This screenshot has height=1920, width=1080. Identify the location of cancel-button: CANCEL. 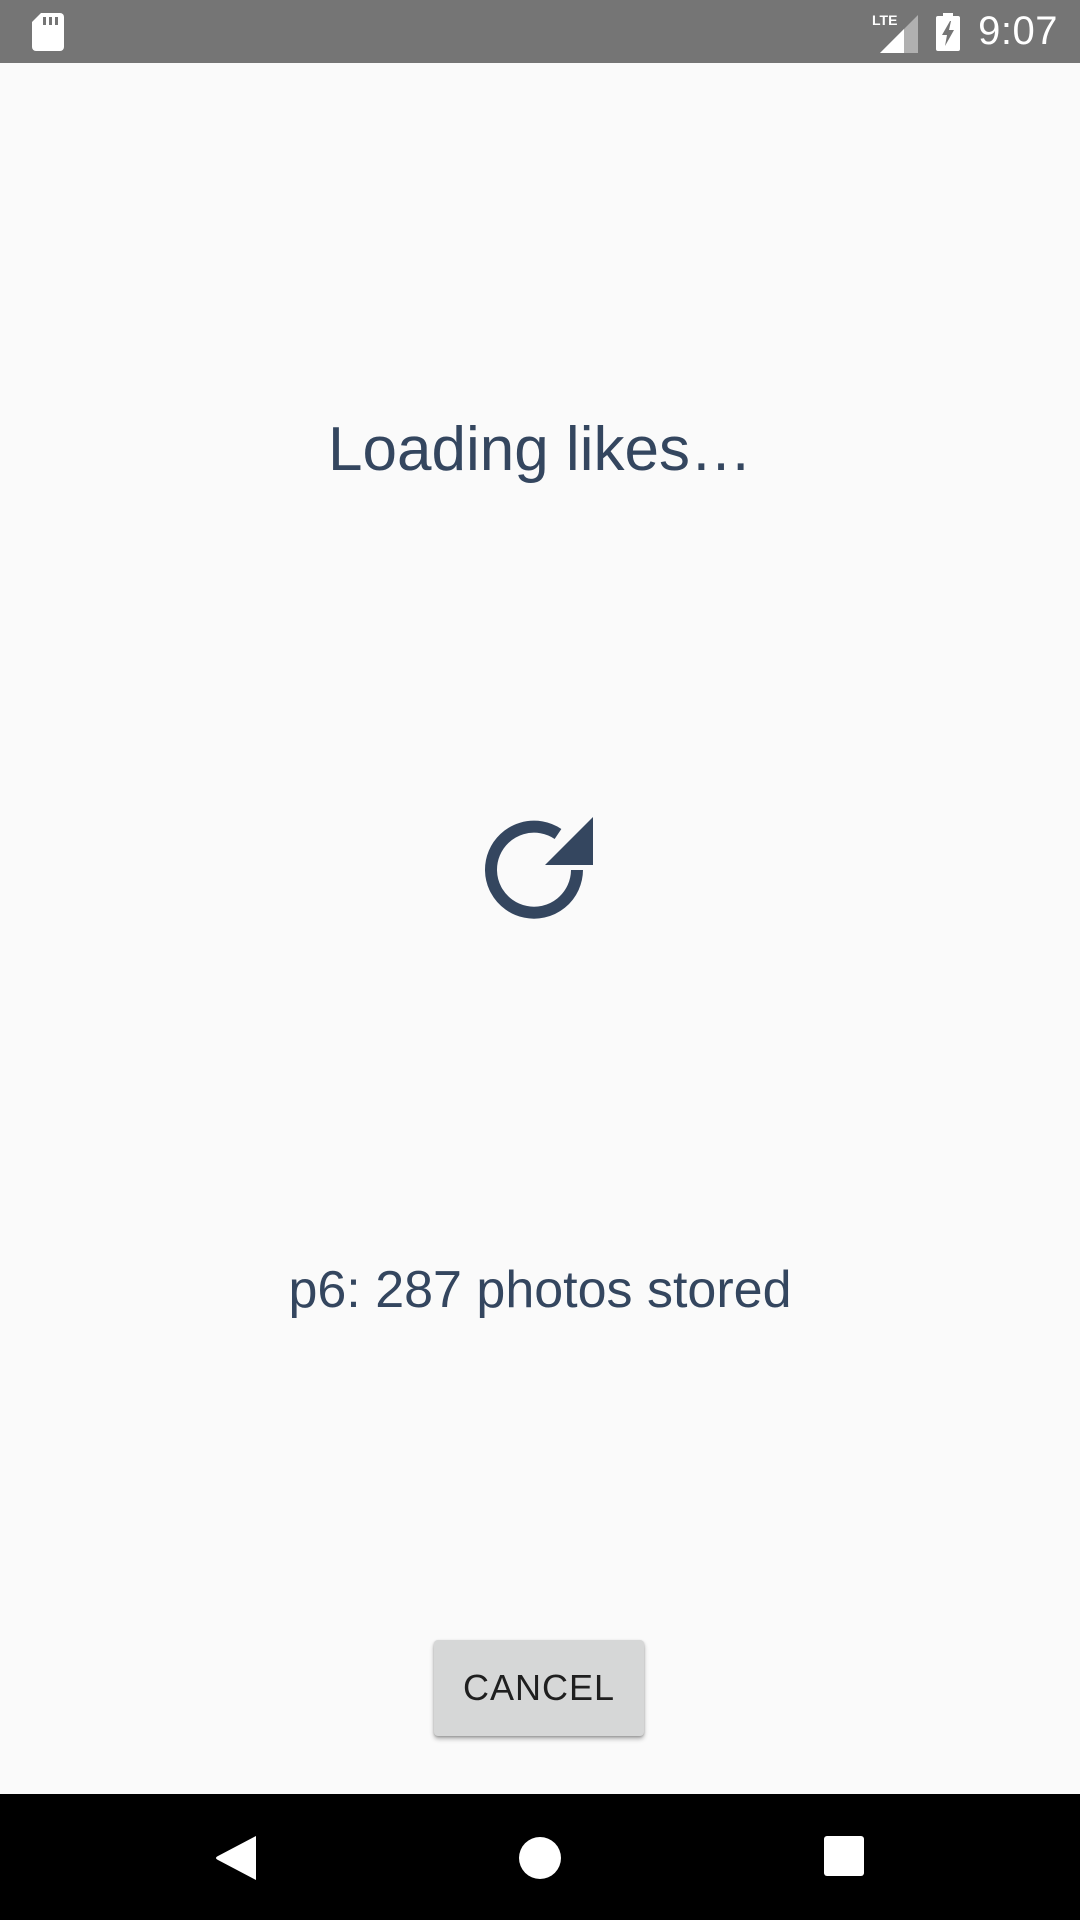
(539, 1688).